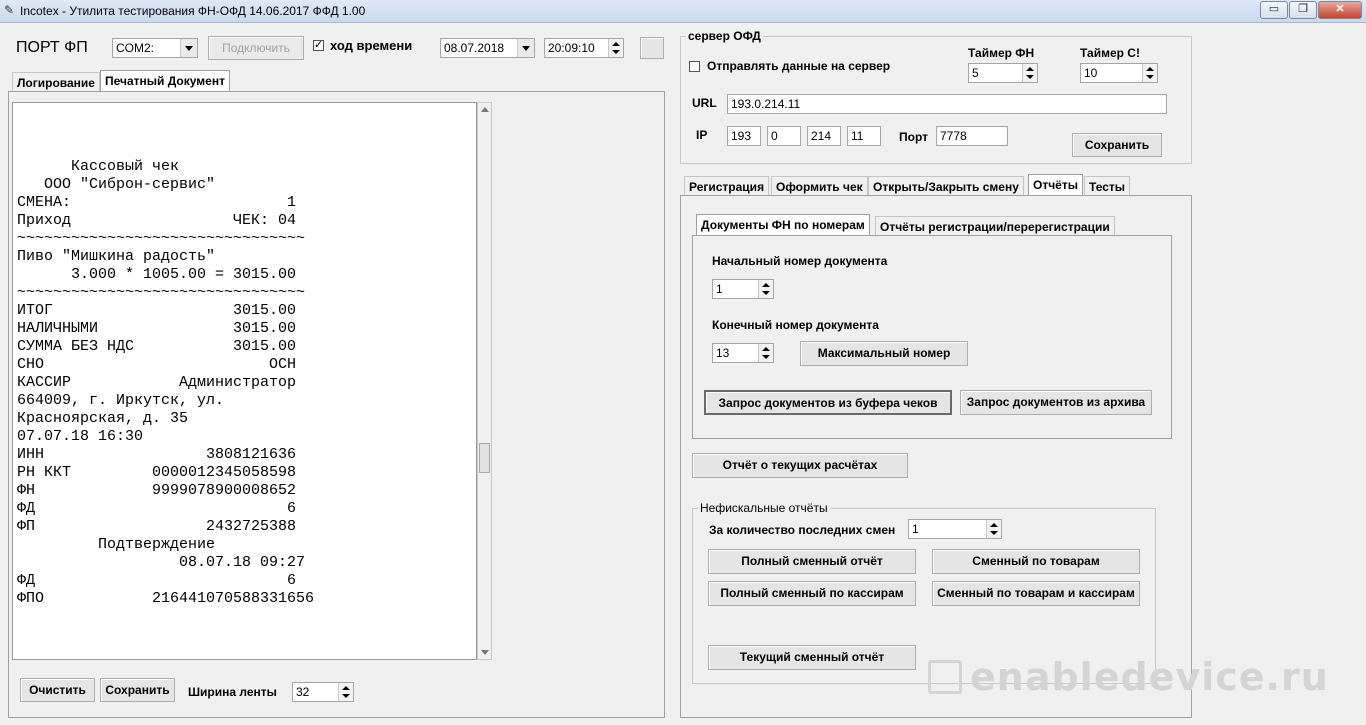  What do you see at coordinates (800, 465) in the screenshot?
I see `current-calc-report-button: Отчёт о текущих расчётах` at bounding box center [800, 465].